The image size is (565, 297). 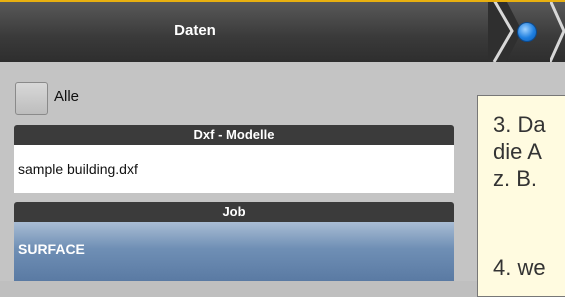 I want to click on list-item: sample building.dxf, so click(x=234, y=169).